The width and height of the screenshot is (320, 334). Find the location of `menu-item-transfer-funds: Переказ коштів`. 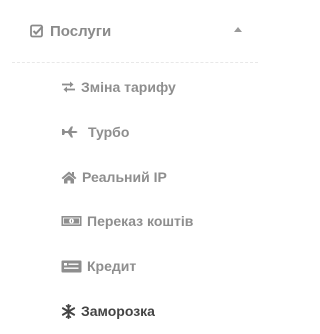

menu-item-transfer-funds: Переказ коштів is located at coordinates (127, 221).